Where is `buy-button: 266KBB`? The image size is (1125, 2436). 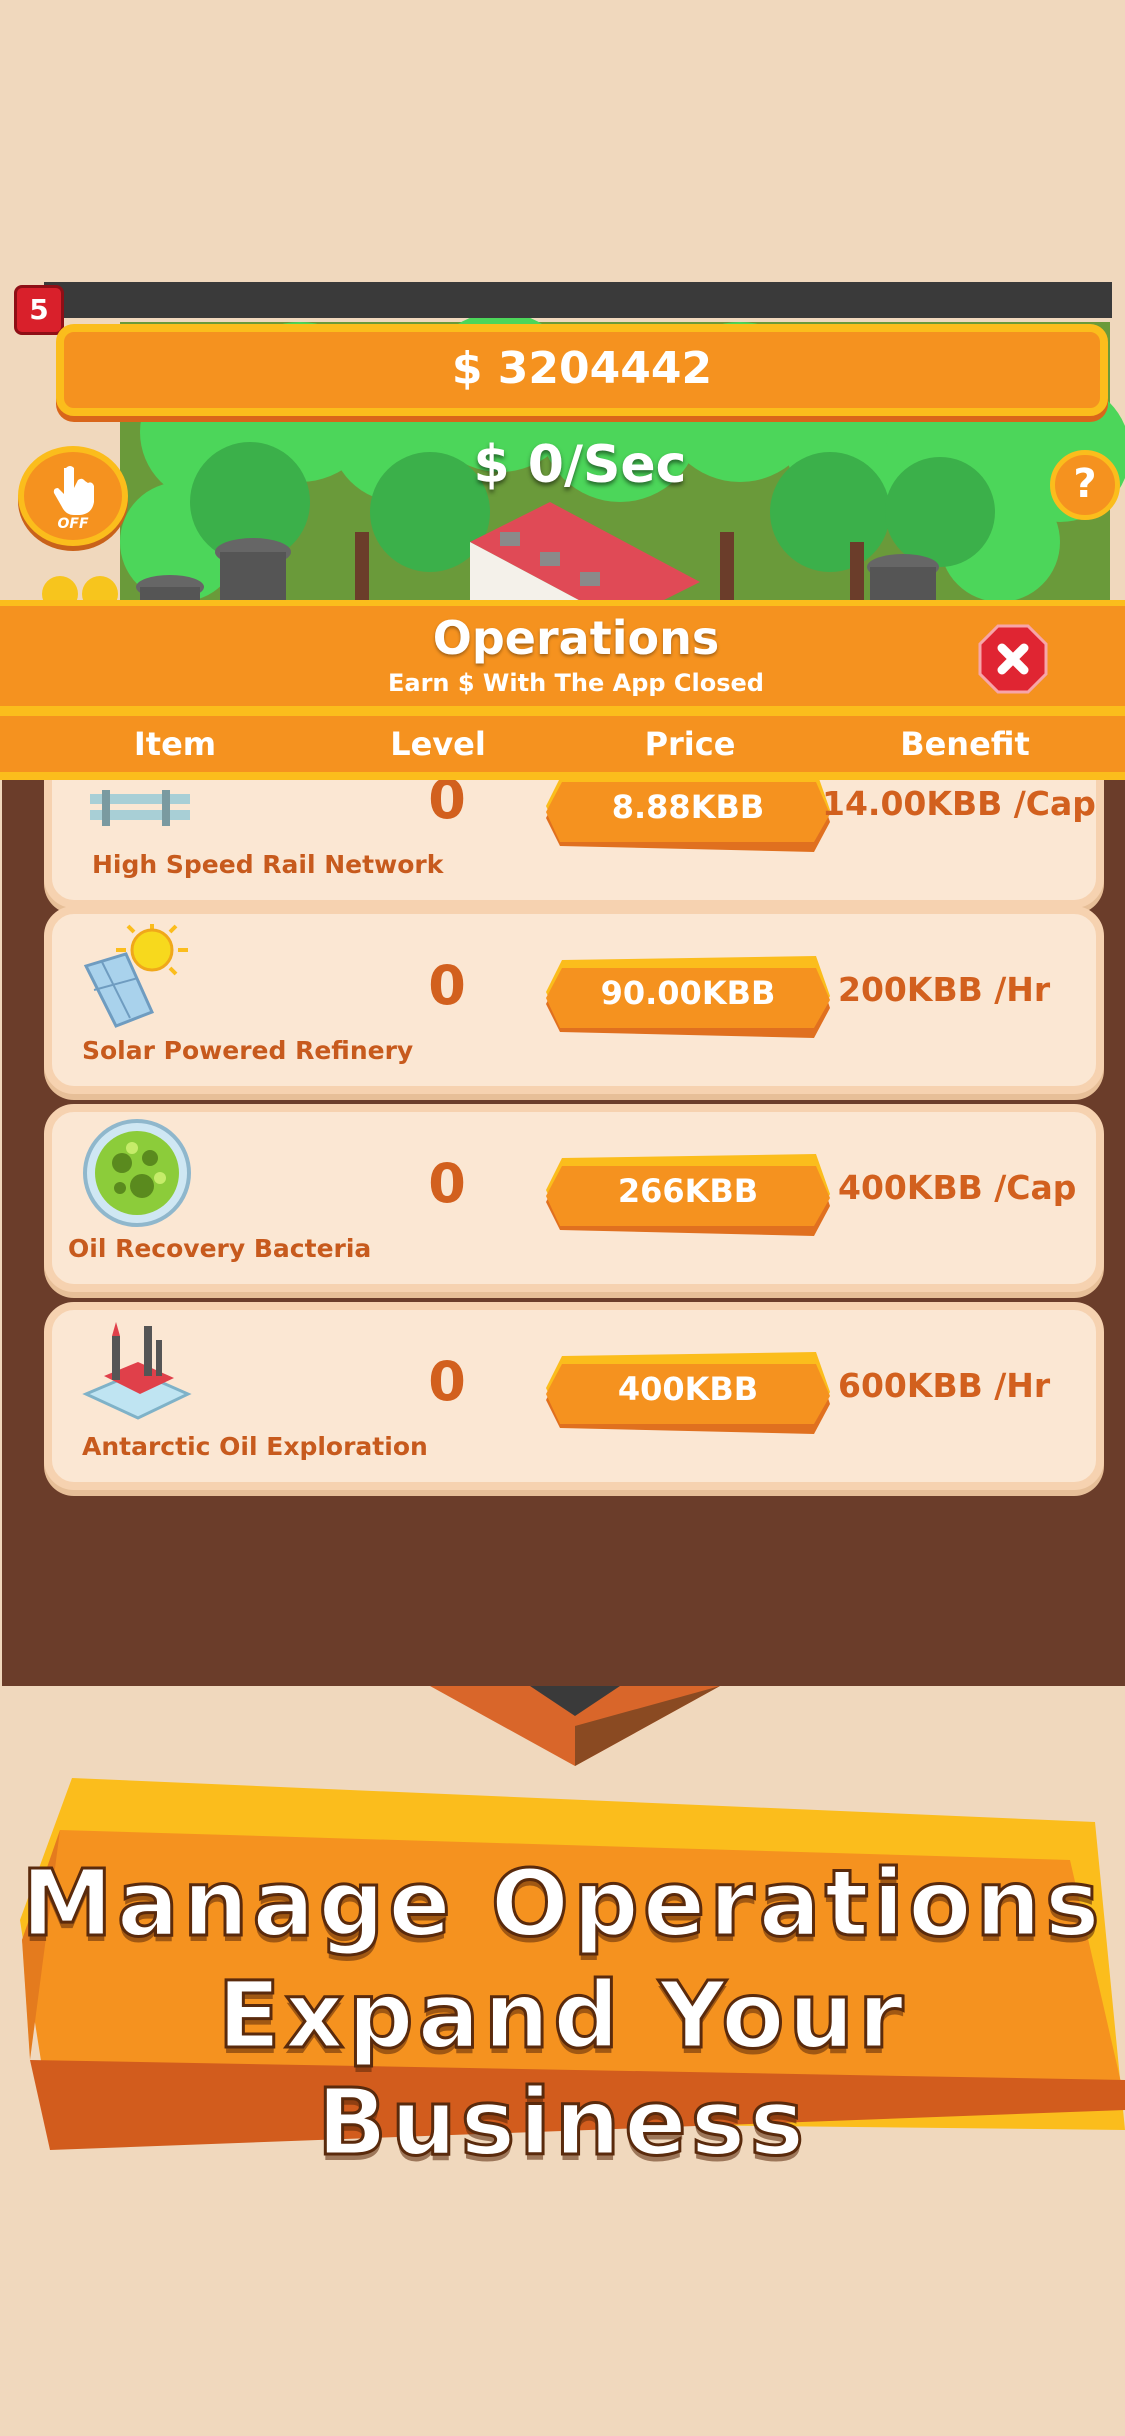 buy-button: 266KBB is located at coordinates (688, 1193).